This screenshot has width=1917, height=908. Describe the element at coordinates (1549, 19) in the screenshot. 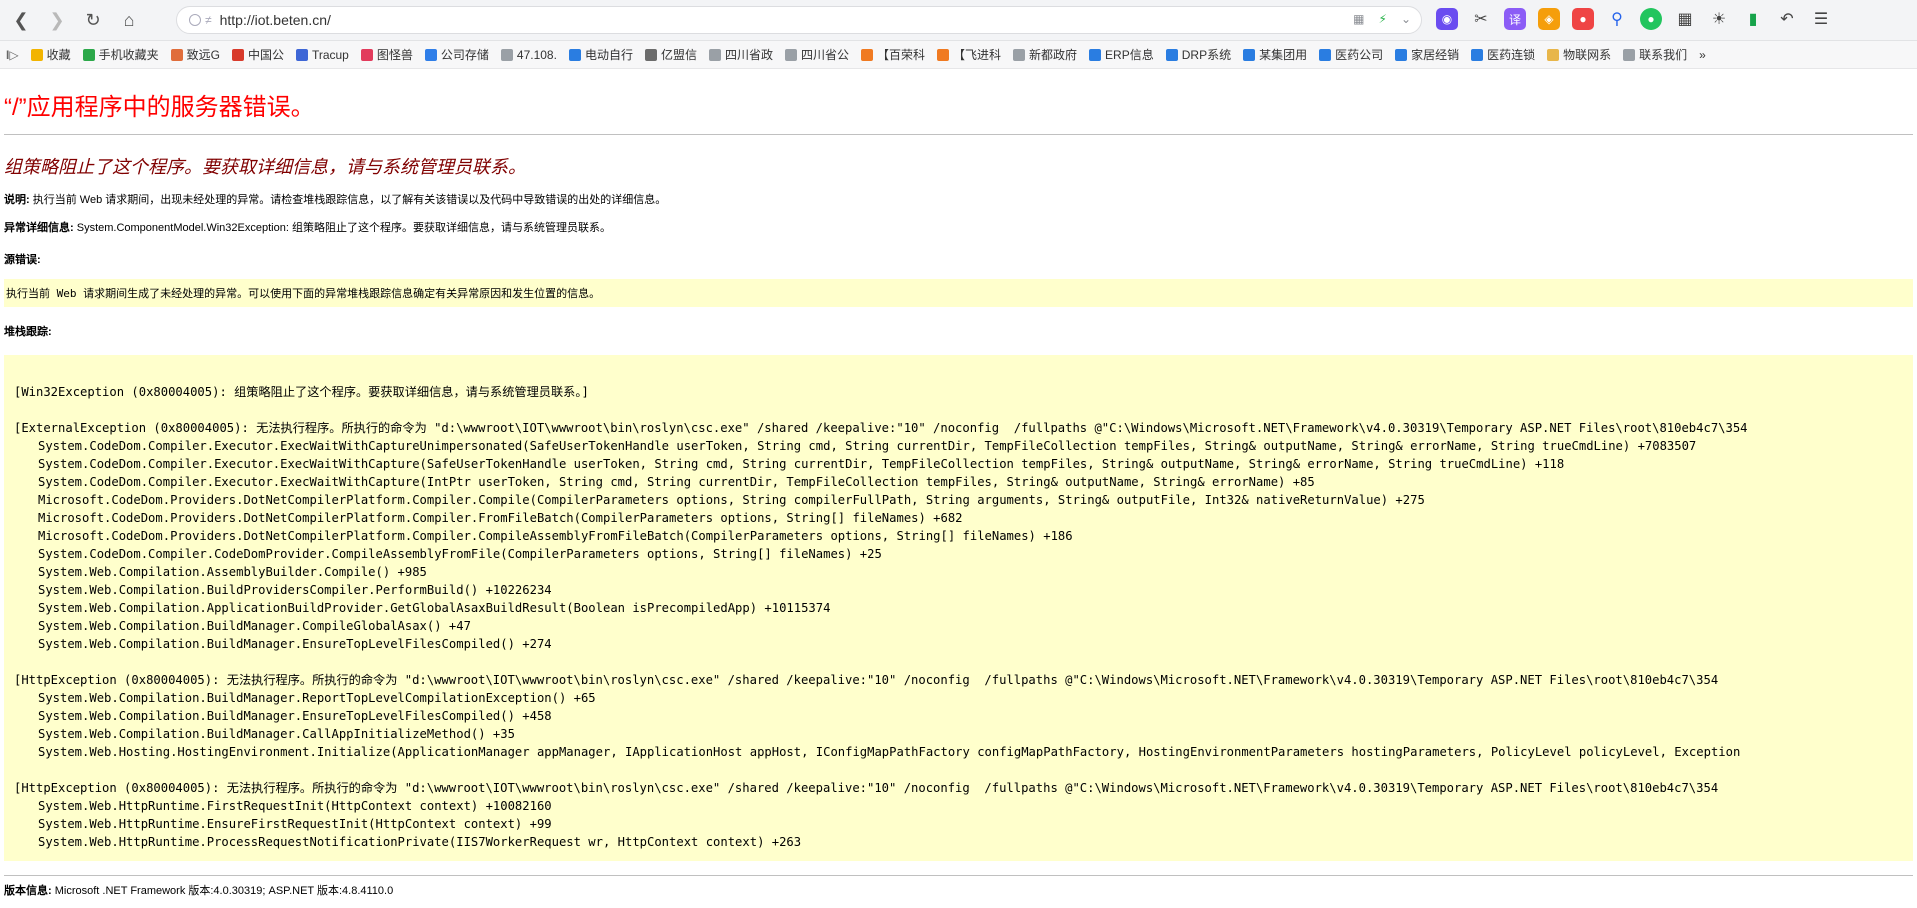

I see `shield-extension-icon: ◈` at that location.